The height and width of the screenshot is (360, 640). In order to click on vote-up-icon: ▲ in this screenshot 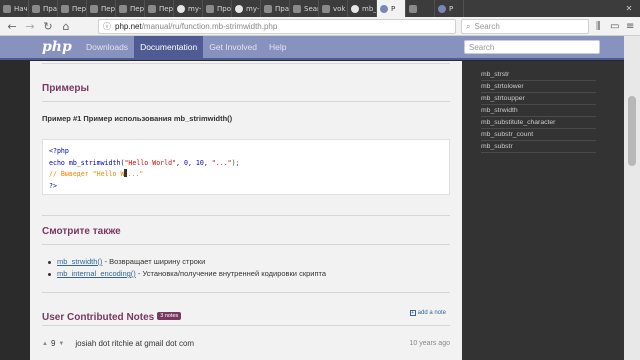, I will do `click(45, 344)`.